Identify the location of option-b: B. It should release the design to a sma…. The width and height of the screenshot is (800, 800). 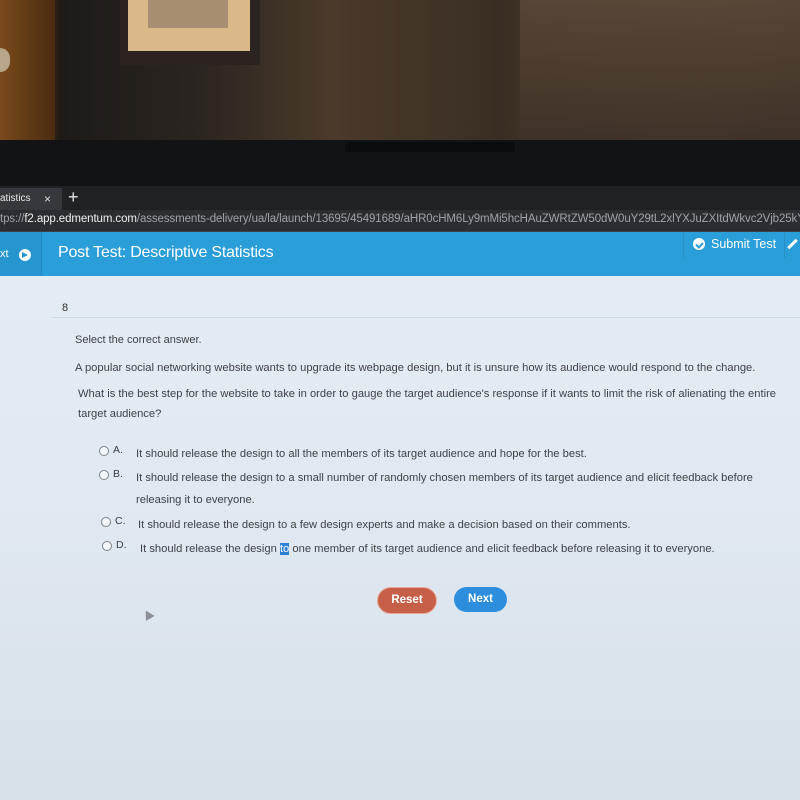
(445, 487).